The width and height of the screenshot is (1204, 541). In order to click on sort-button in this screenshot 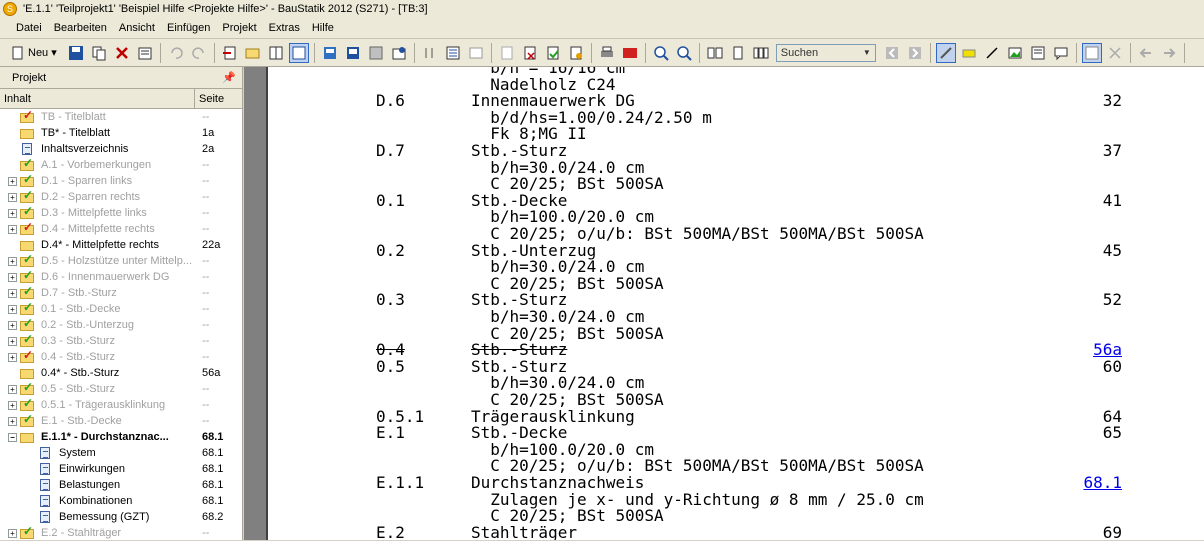, I will do `click(430, 53)`.